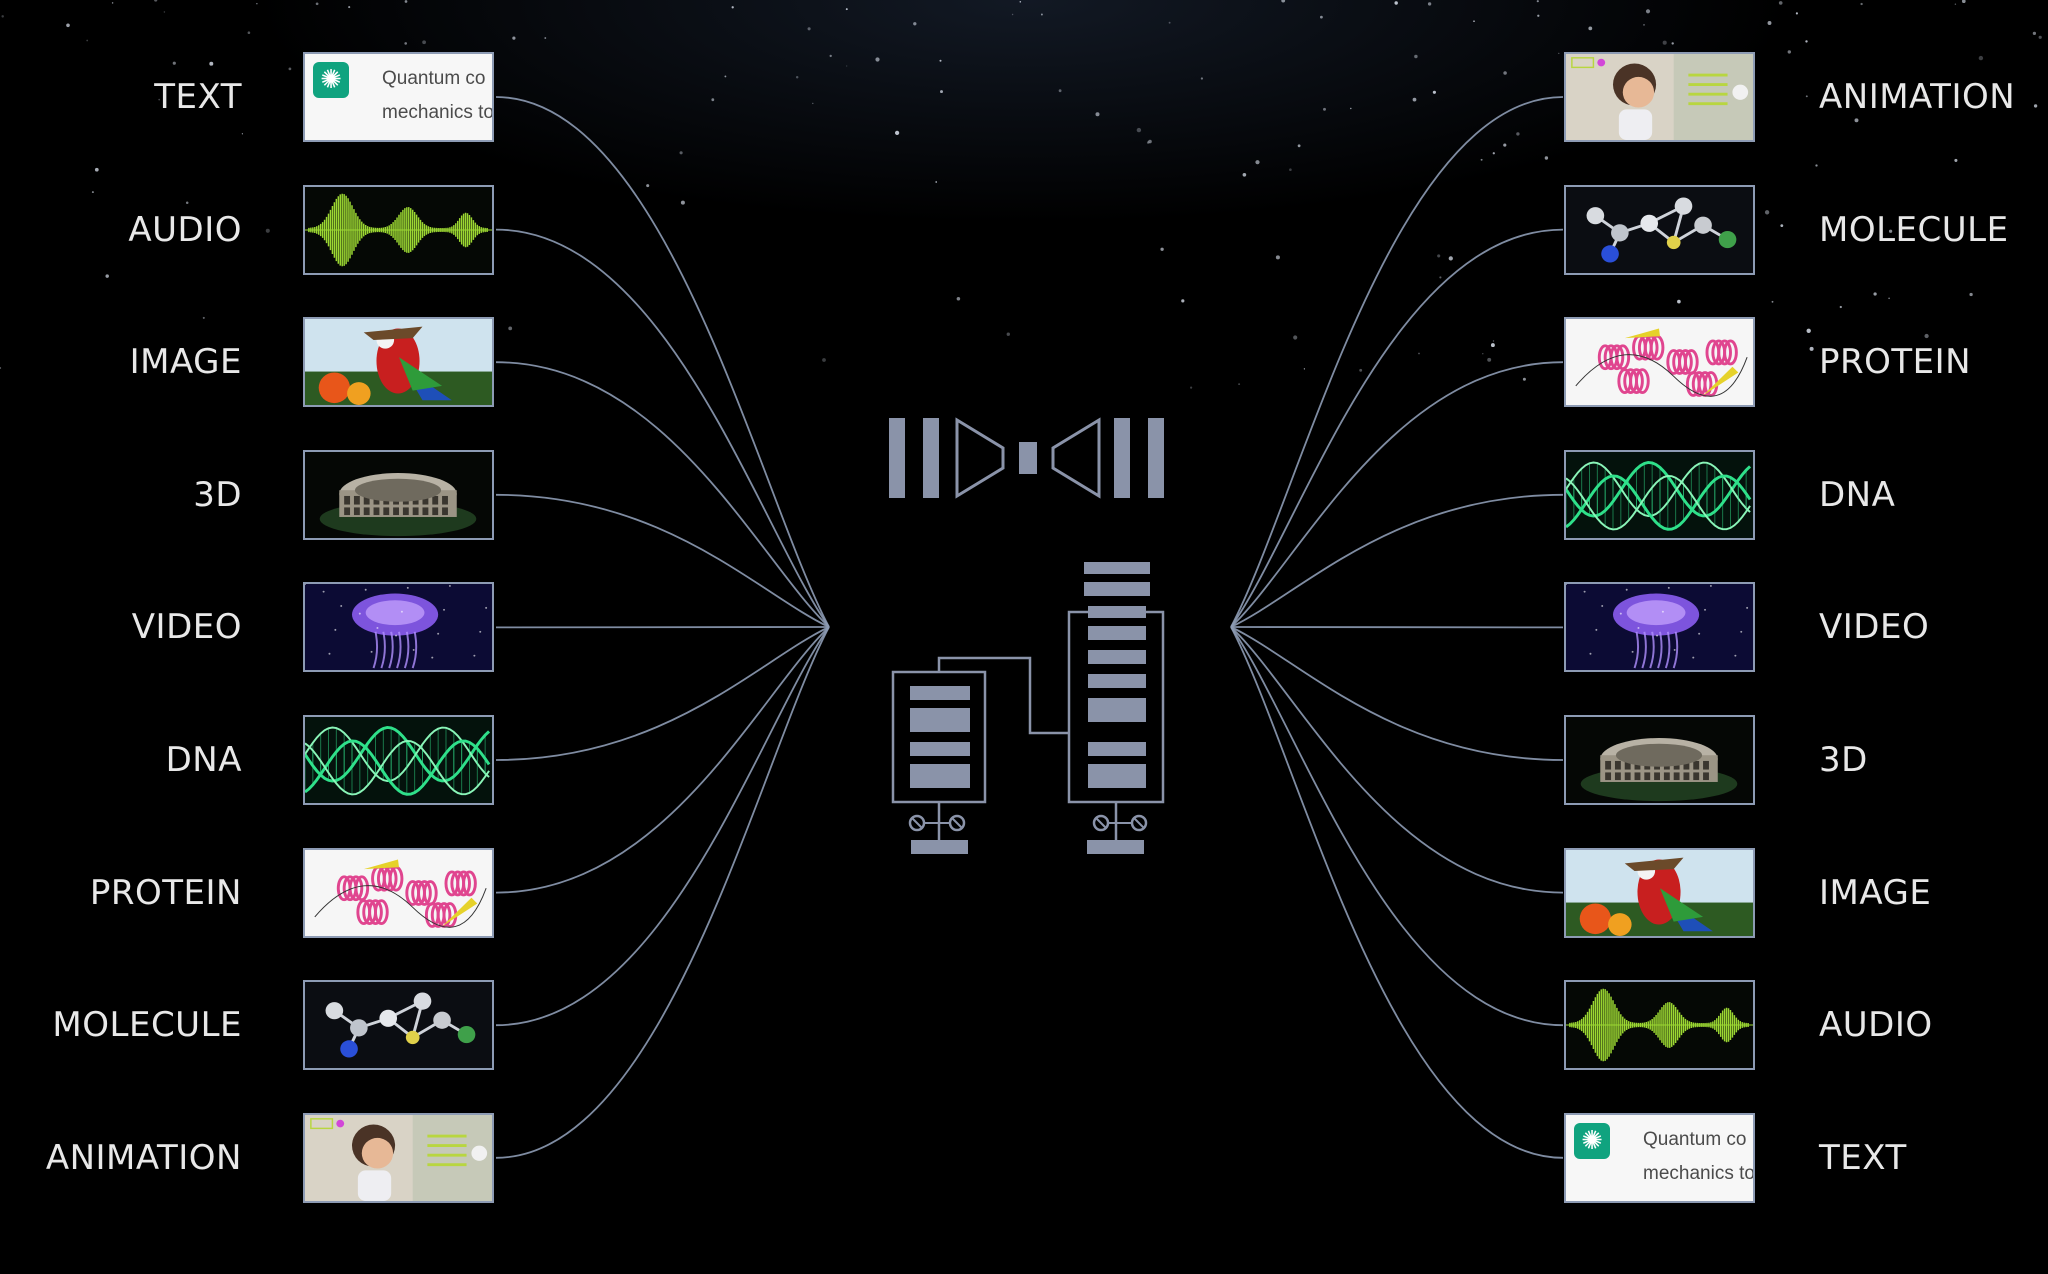 This screenshot has height=1274, width=2048. I want to click on input-audio-label: AUDIO, so click(185, 229).